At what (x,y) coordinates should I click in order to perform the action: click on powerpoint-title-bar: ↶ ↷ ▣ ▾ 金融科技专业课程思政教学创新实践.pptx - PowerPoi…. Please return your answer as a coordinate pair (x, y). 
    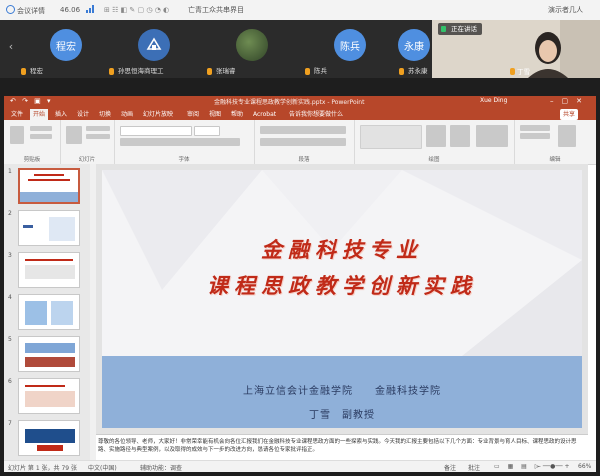
    Looking at the image, I should click on (300, 102).